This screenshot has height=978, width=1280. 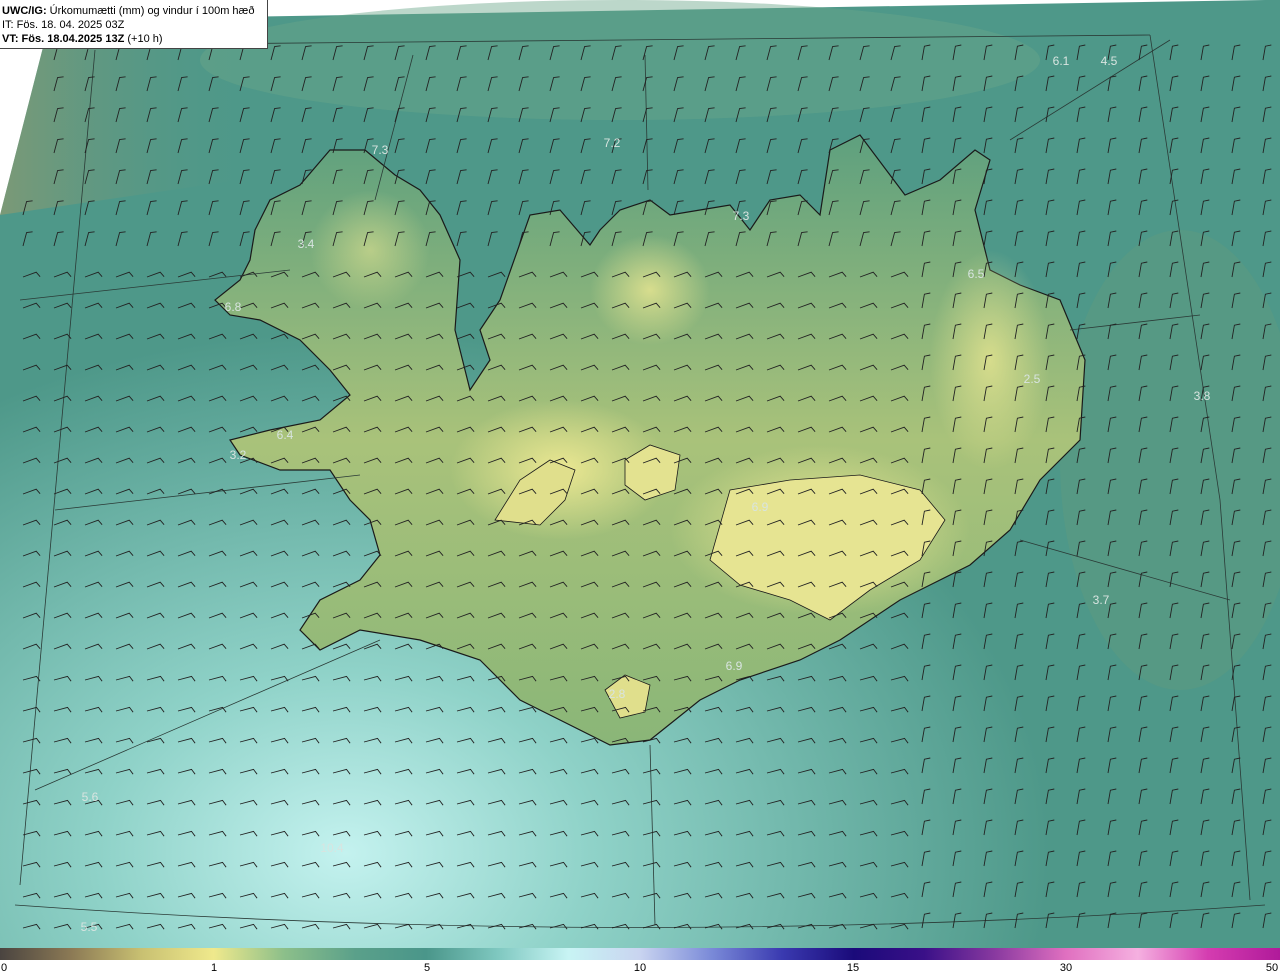 I want to click on value-label: 6.4, so click(x=285, y=435).